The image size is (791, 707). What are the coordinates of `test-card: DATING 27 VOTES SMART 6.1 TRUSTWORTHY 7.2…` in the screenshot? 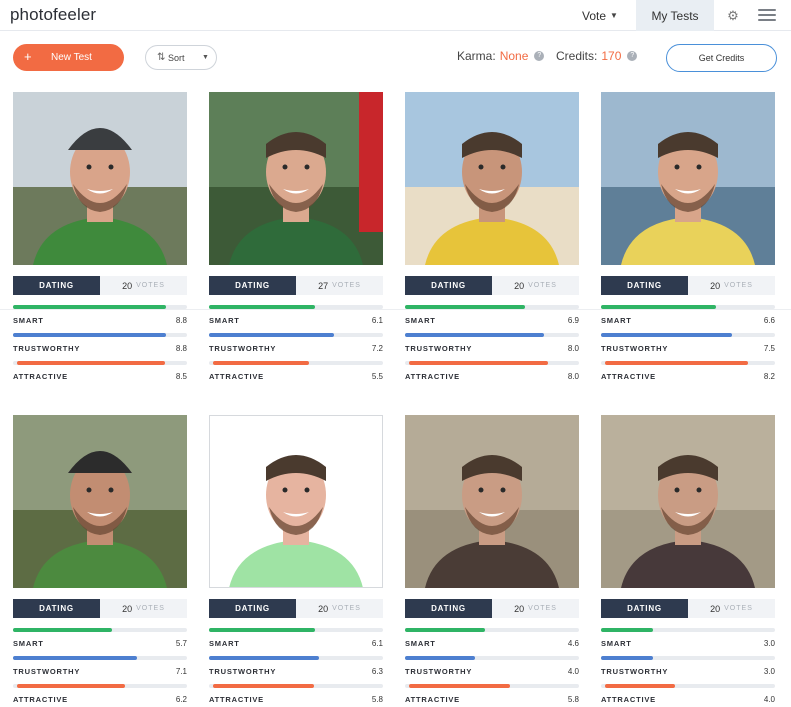 It's located at (296, 242).